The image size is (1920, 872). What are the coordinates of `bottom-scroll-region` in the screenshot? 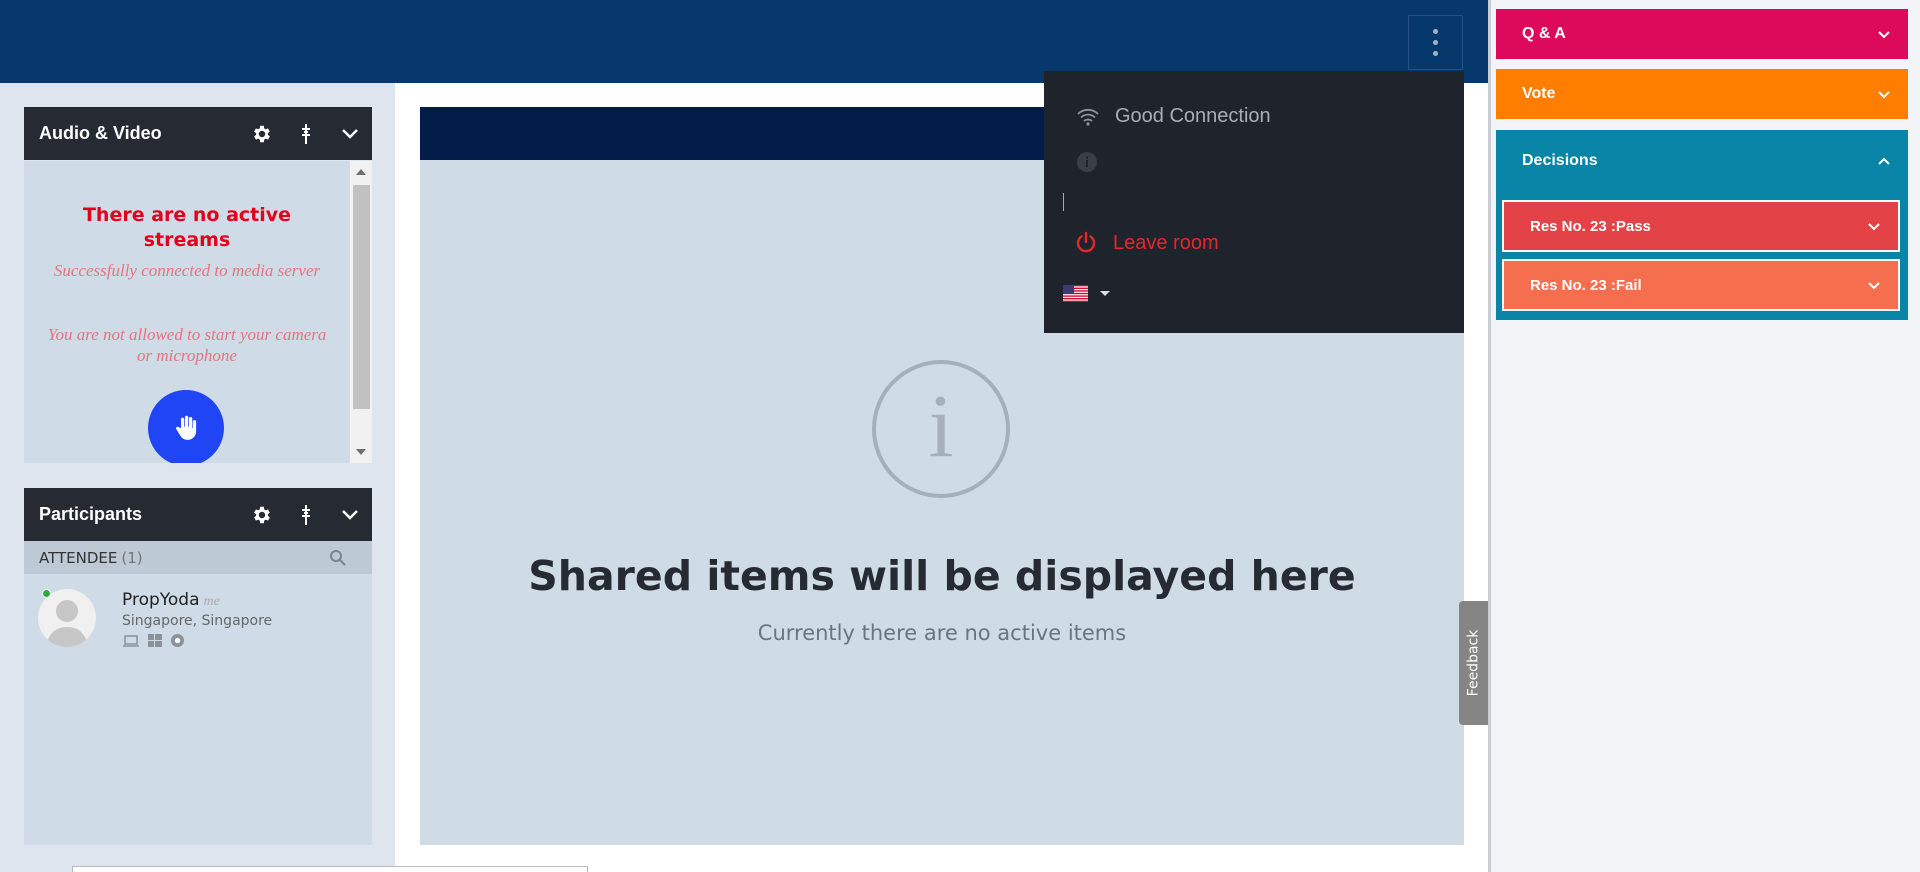 It's located at (330, 869).